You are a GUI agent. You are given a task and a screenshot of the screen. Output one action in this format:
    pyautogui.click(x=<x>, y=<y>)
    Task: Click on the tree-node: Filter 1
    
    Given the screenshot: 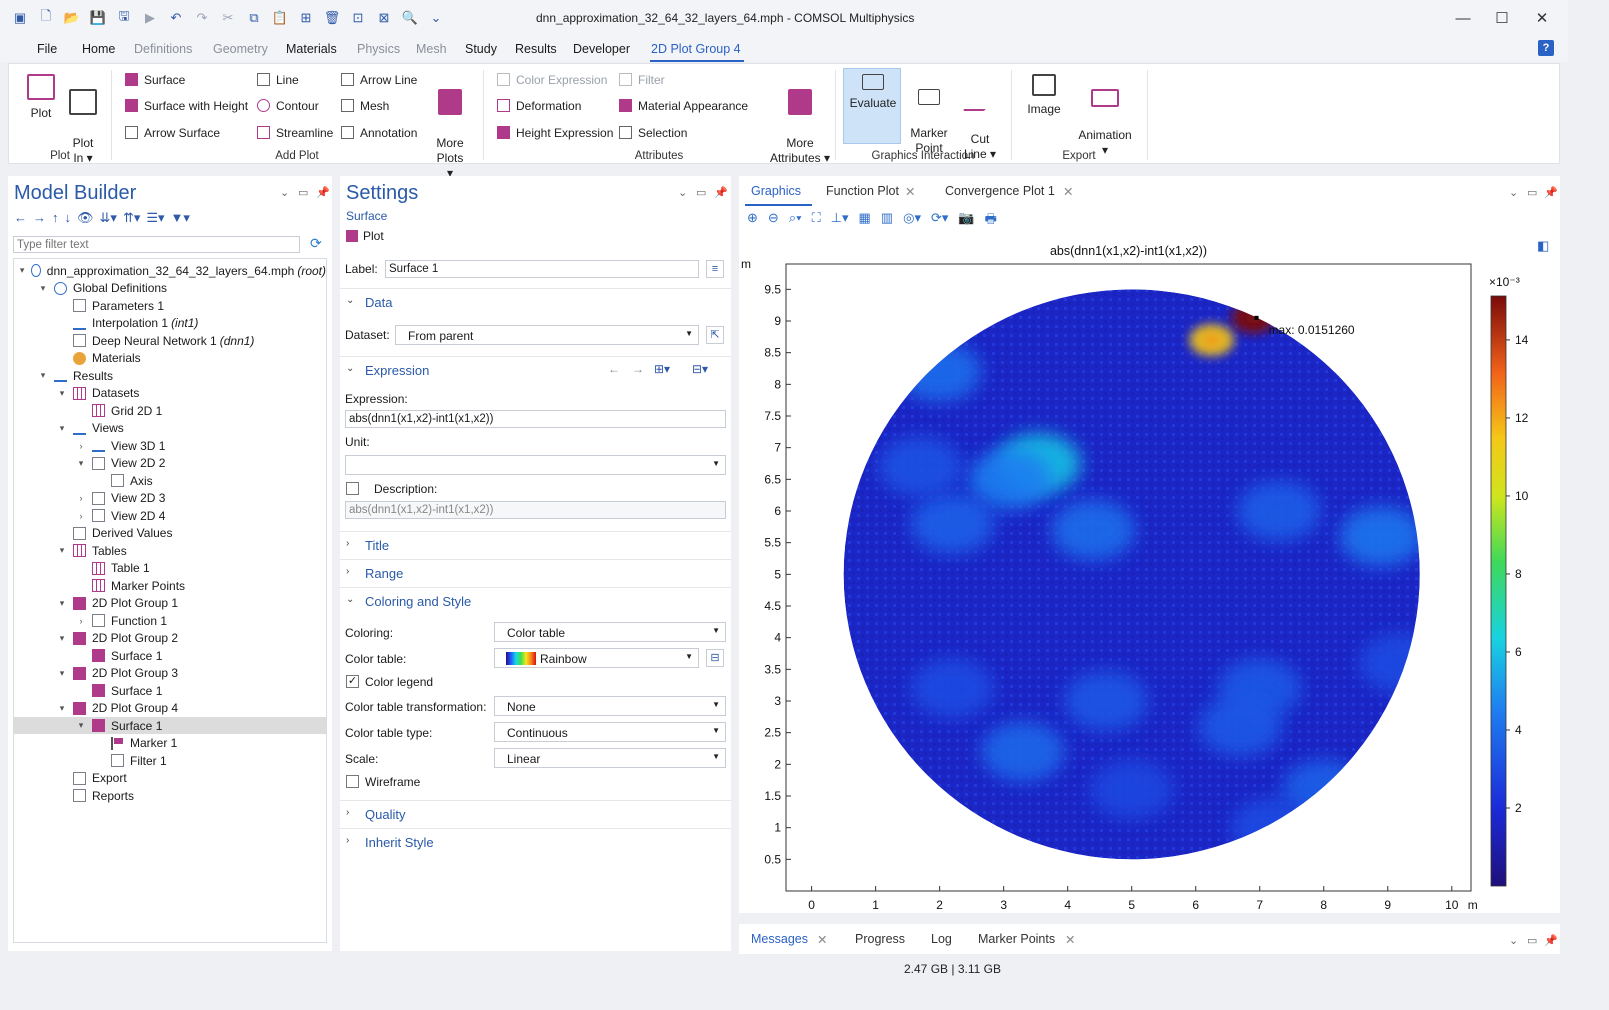 What is the action you would take?
    pyautogui.click(x=170, y=760)
    